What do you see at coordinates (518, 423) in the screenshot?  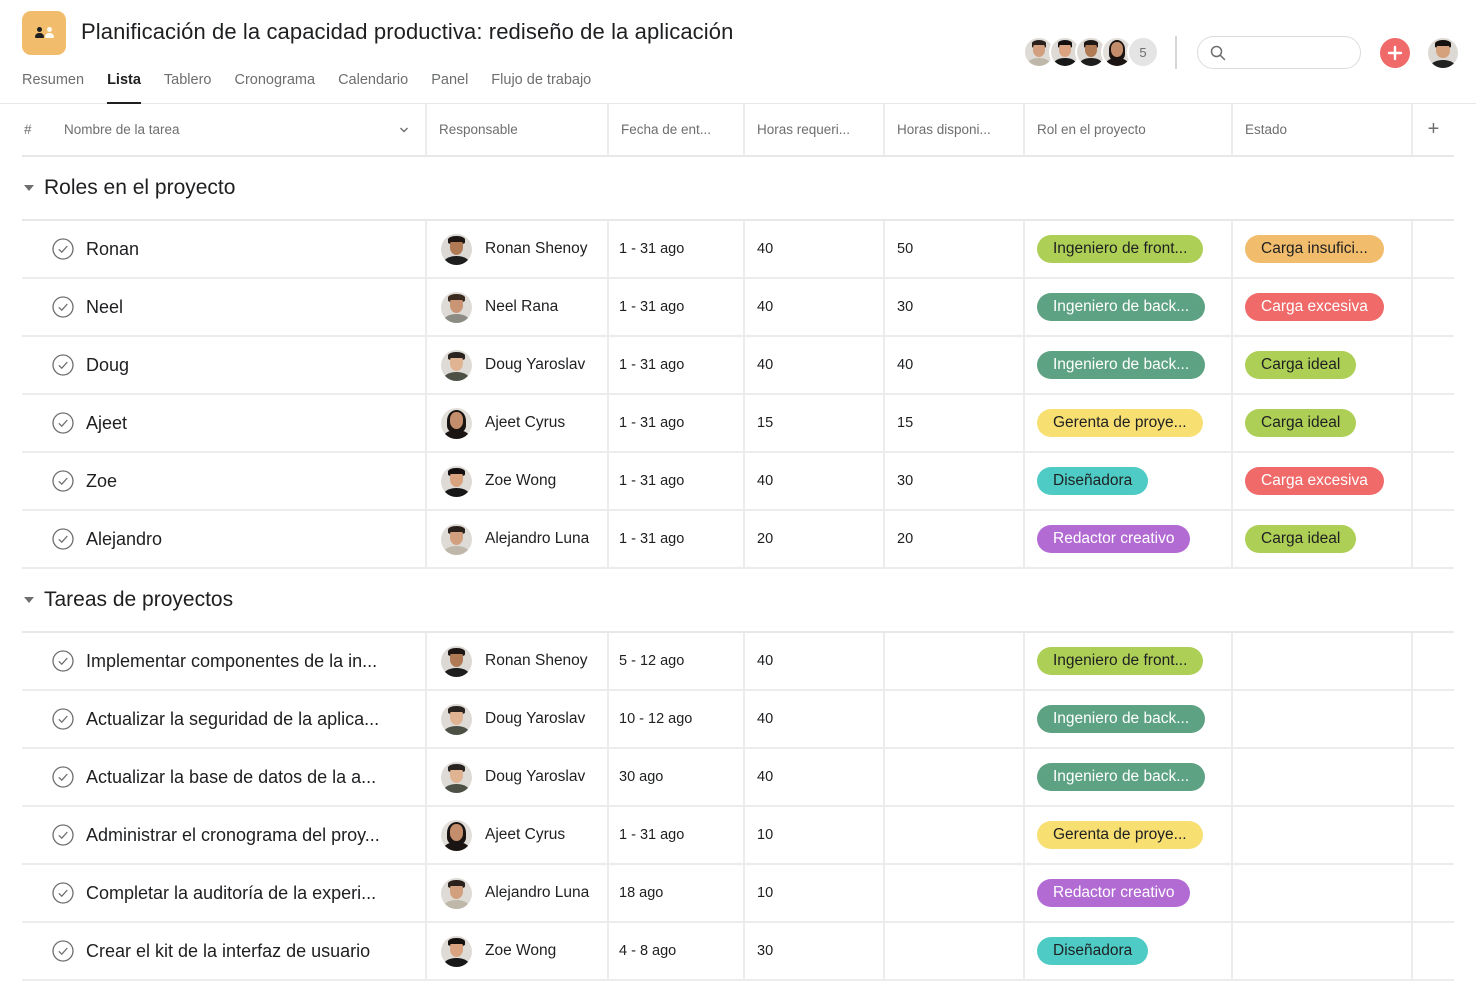 I see `assignee-cell: Ajeet Cyrus` at bounding box center [518, 423].